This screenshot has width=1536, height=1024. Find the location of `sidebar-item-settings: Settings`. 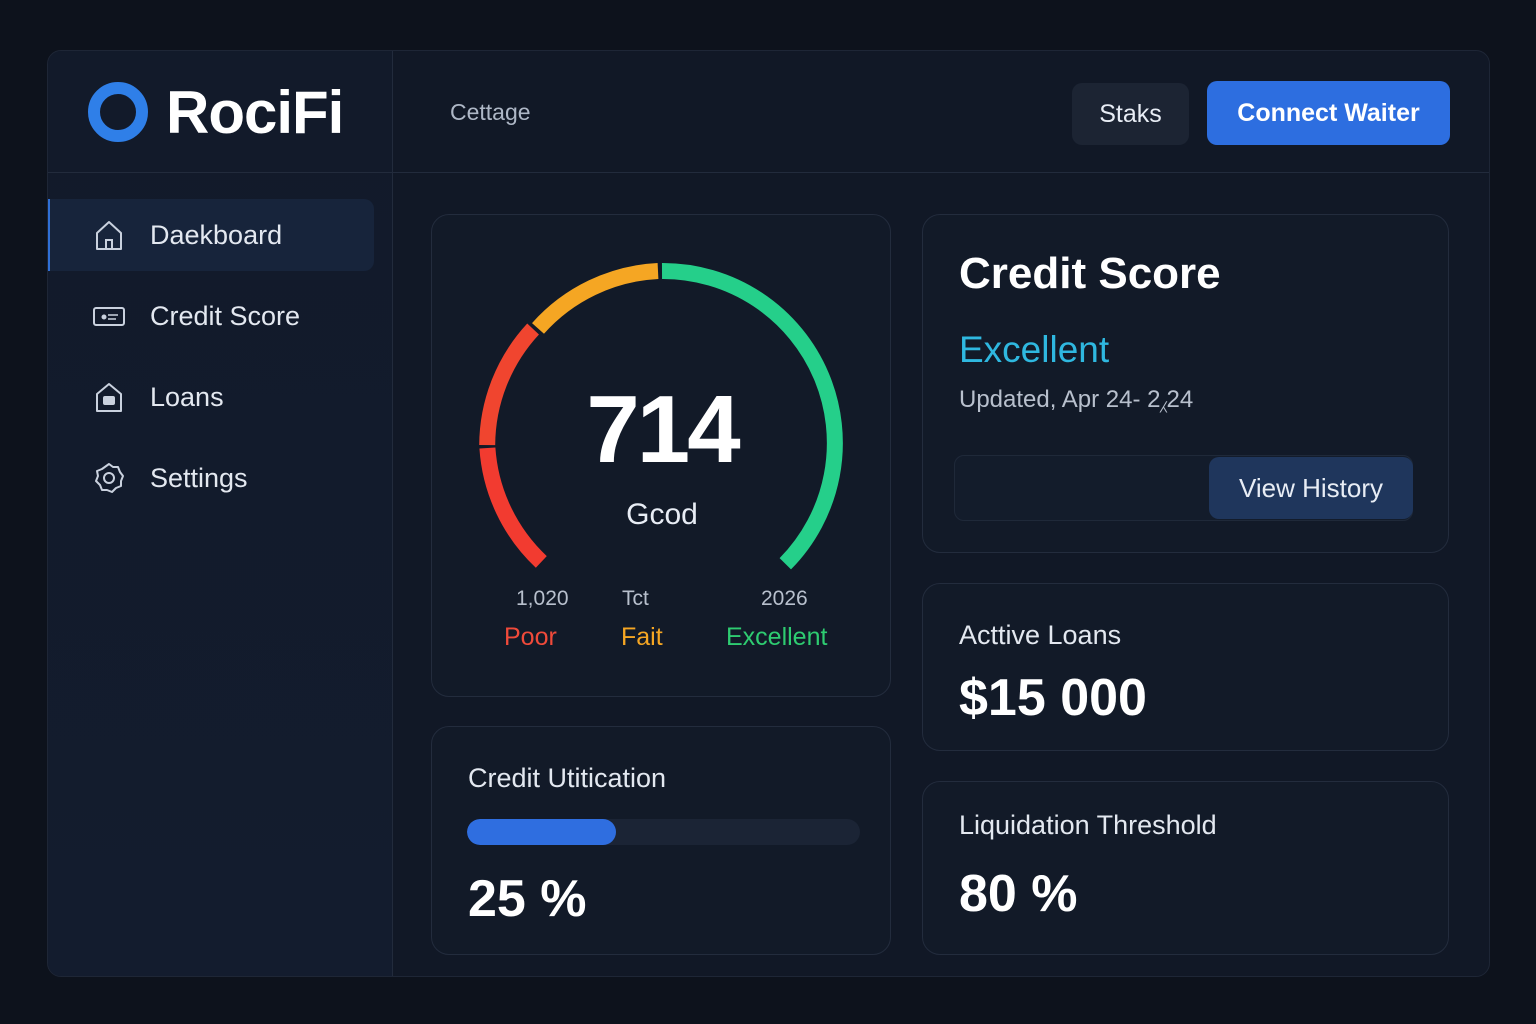

sidebar-item-settings: Settings is located at coordinates (211, 478).